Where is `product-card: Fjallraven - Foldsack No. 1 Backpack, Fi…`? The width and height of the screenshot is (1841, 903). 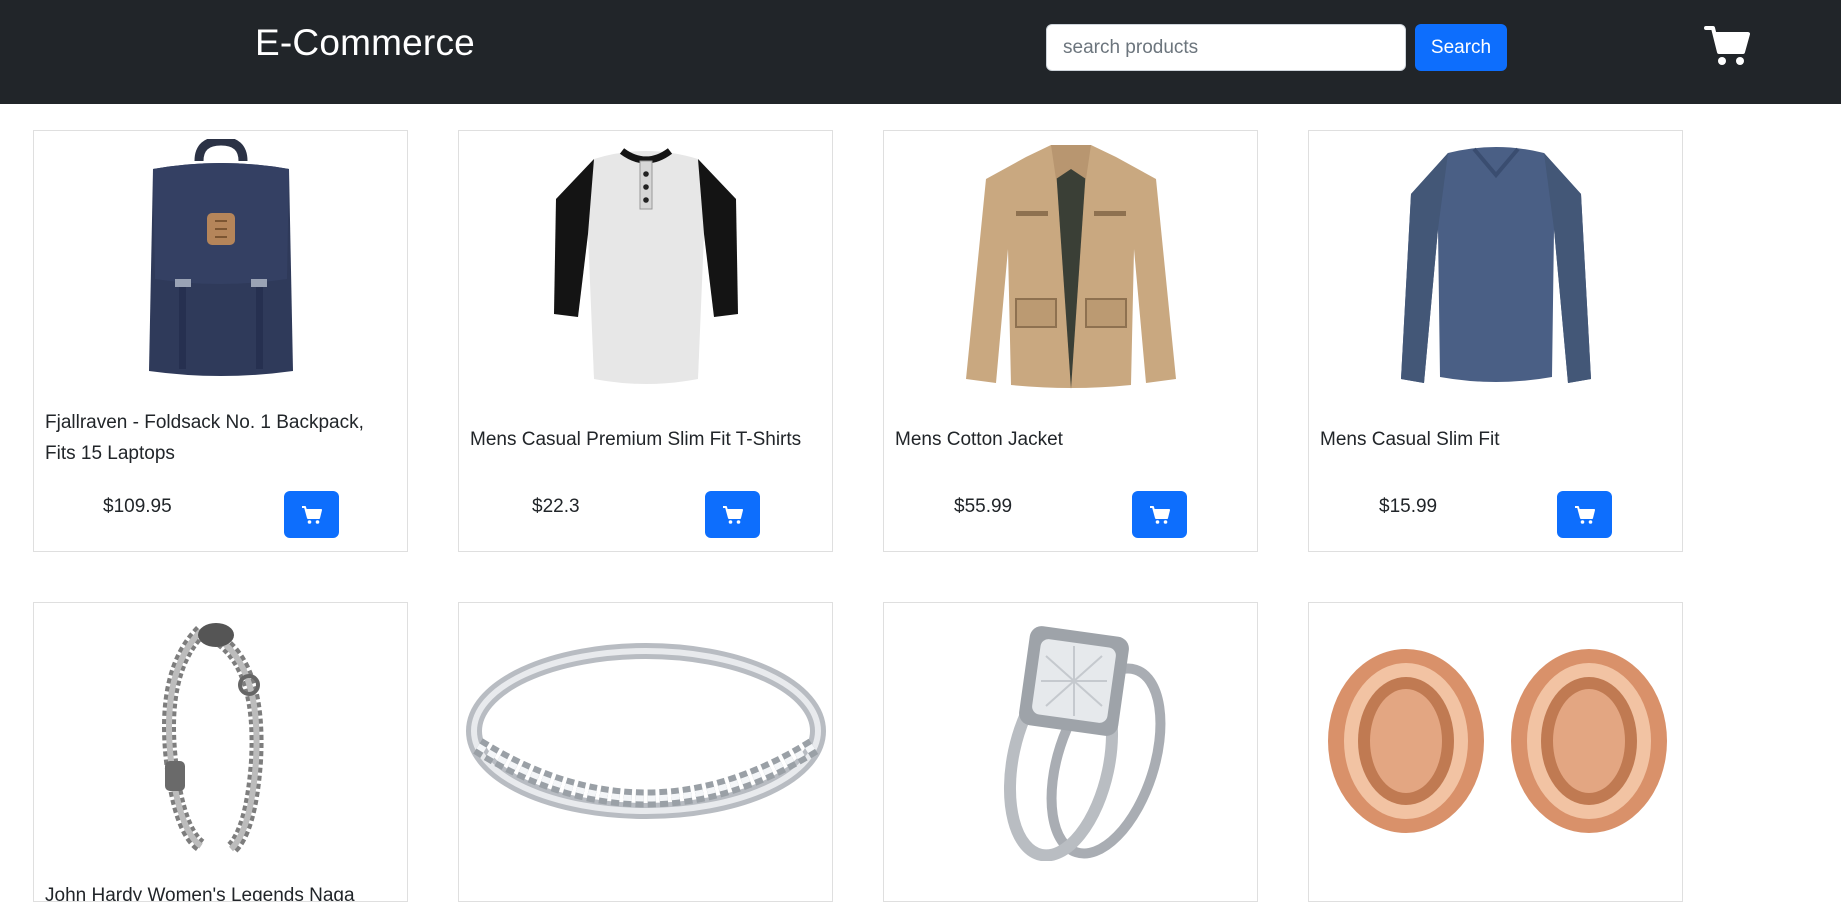 product-card: Fjallraven - Foldsack No. 1 Backpack, Fi… is located at coordinates (220, 341).